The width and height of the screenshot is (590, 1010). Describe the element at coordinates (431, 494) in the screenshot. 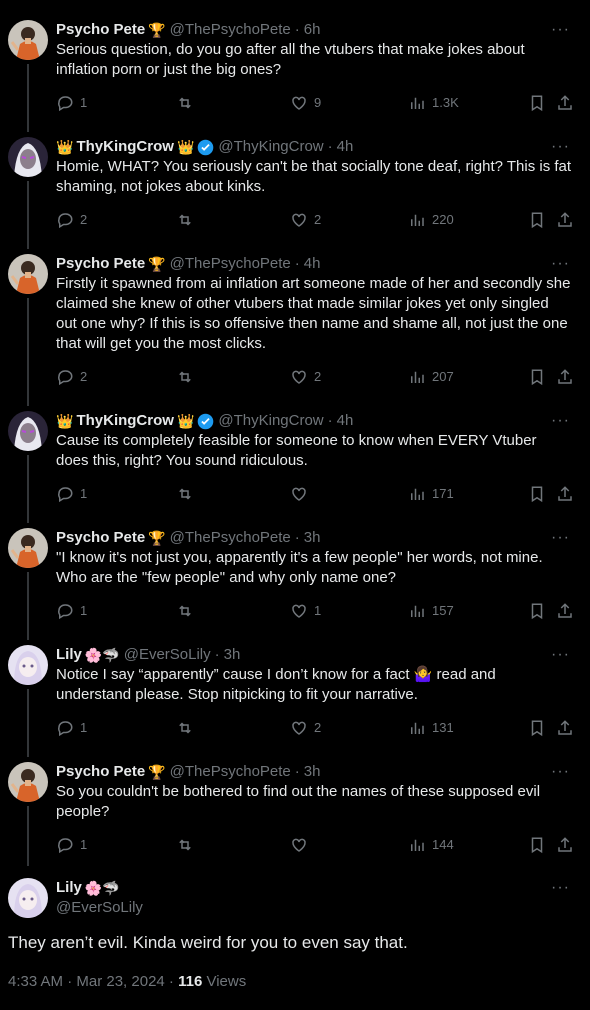

I see `views-button: 171` at that location.